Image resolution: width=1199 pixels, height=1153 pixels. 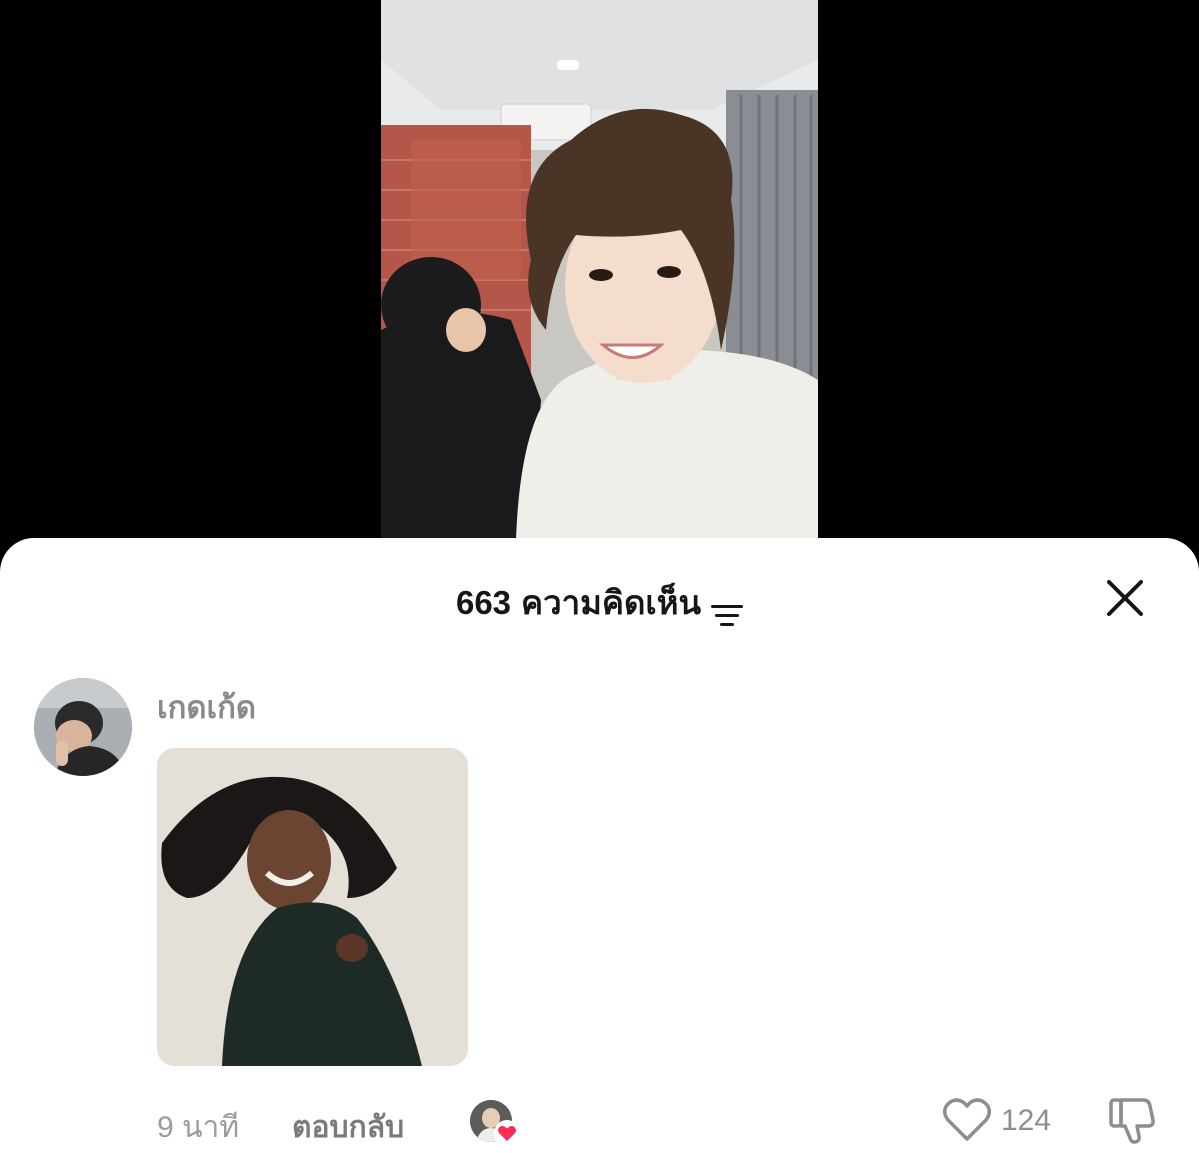 I want to click on comment-actions: 9 นาที ตอบกลับ 124, so click(x=657, y=1121).